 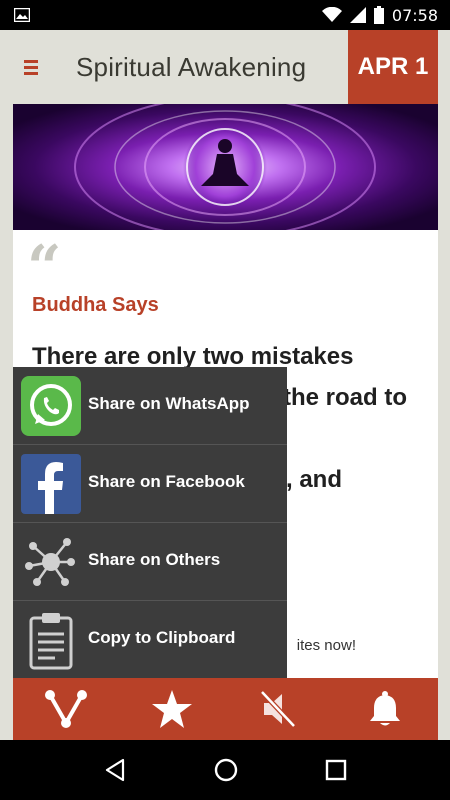 What do you see at coordinates (336, 770) in the screenshot?
I see `recents-icon` at bounding box center [336, 770].